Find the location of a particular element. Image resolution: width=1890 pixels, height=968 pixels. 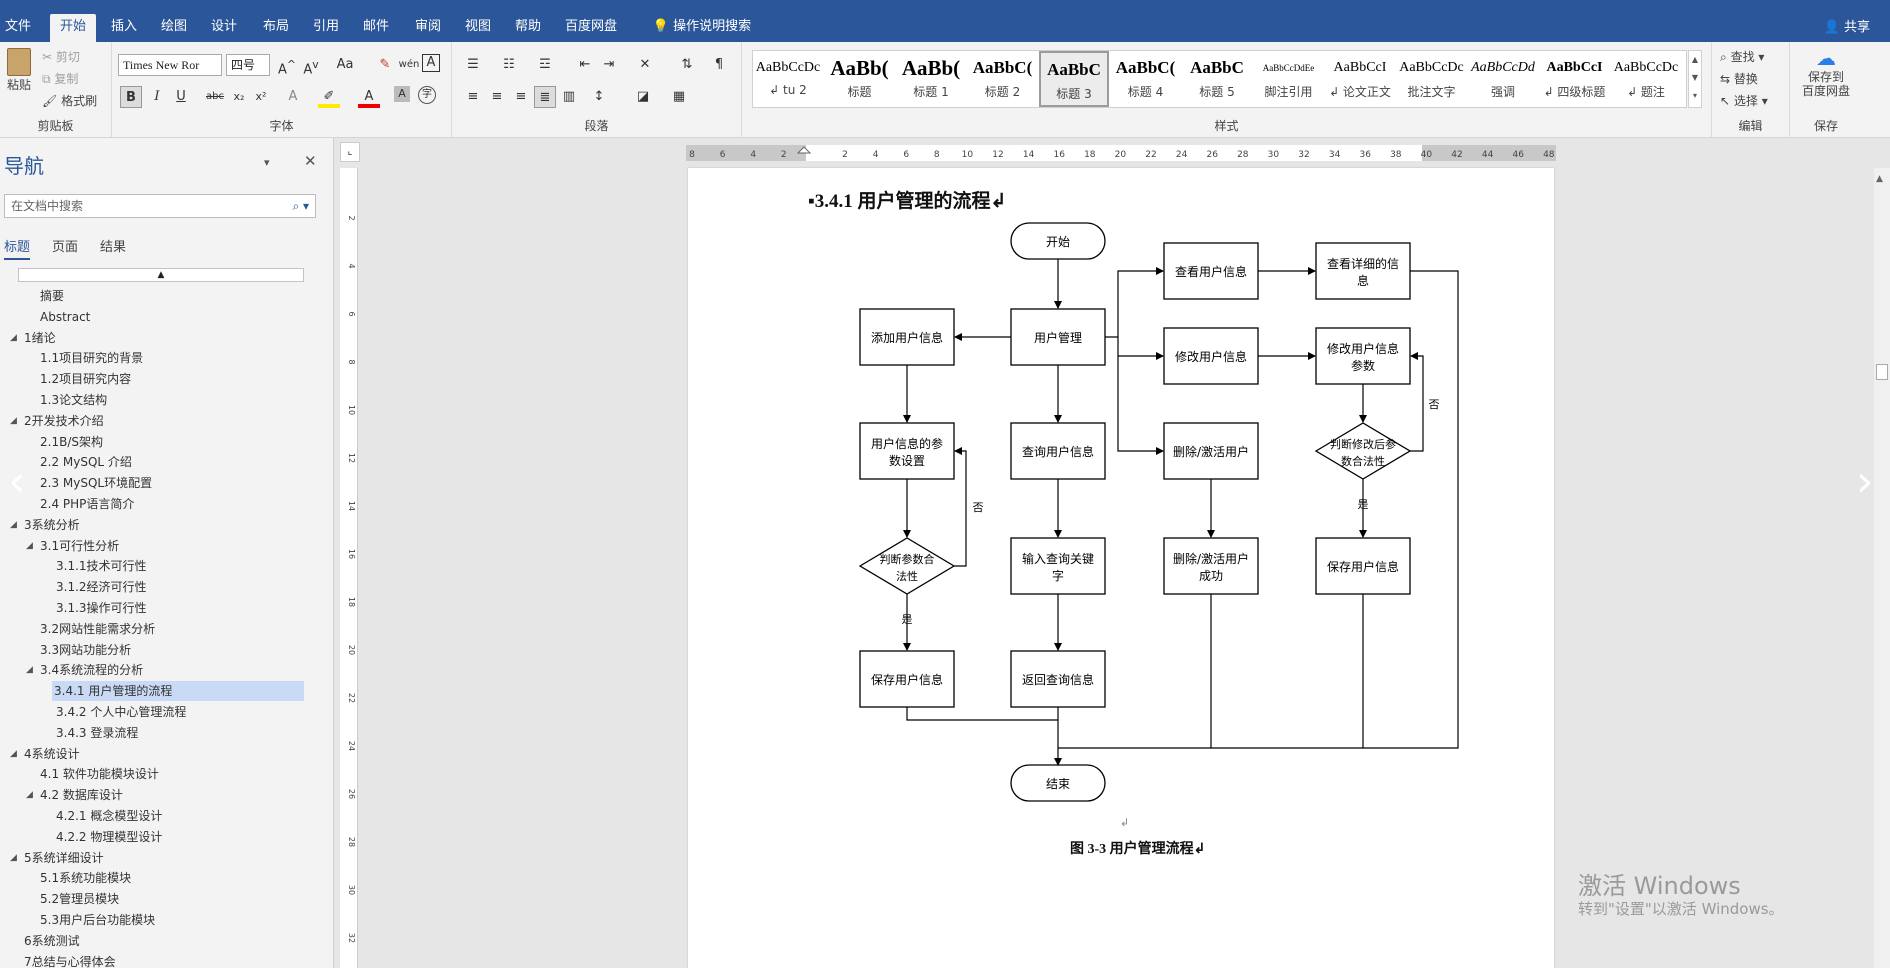

tab-8: 审阅 is located at coordinates (428, 28).